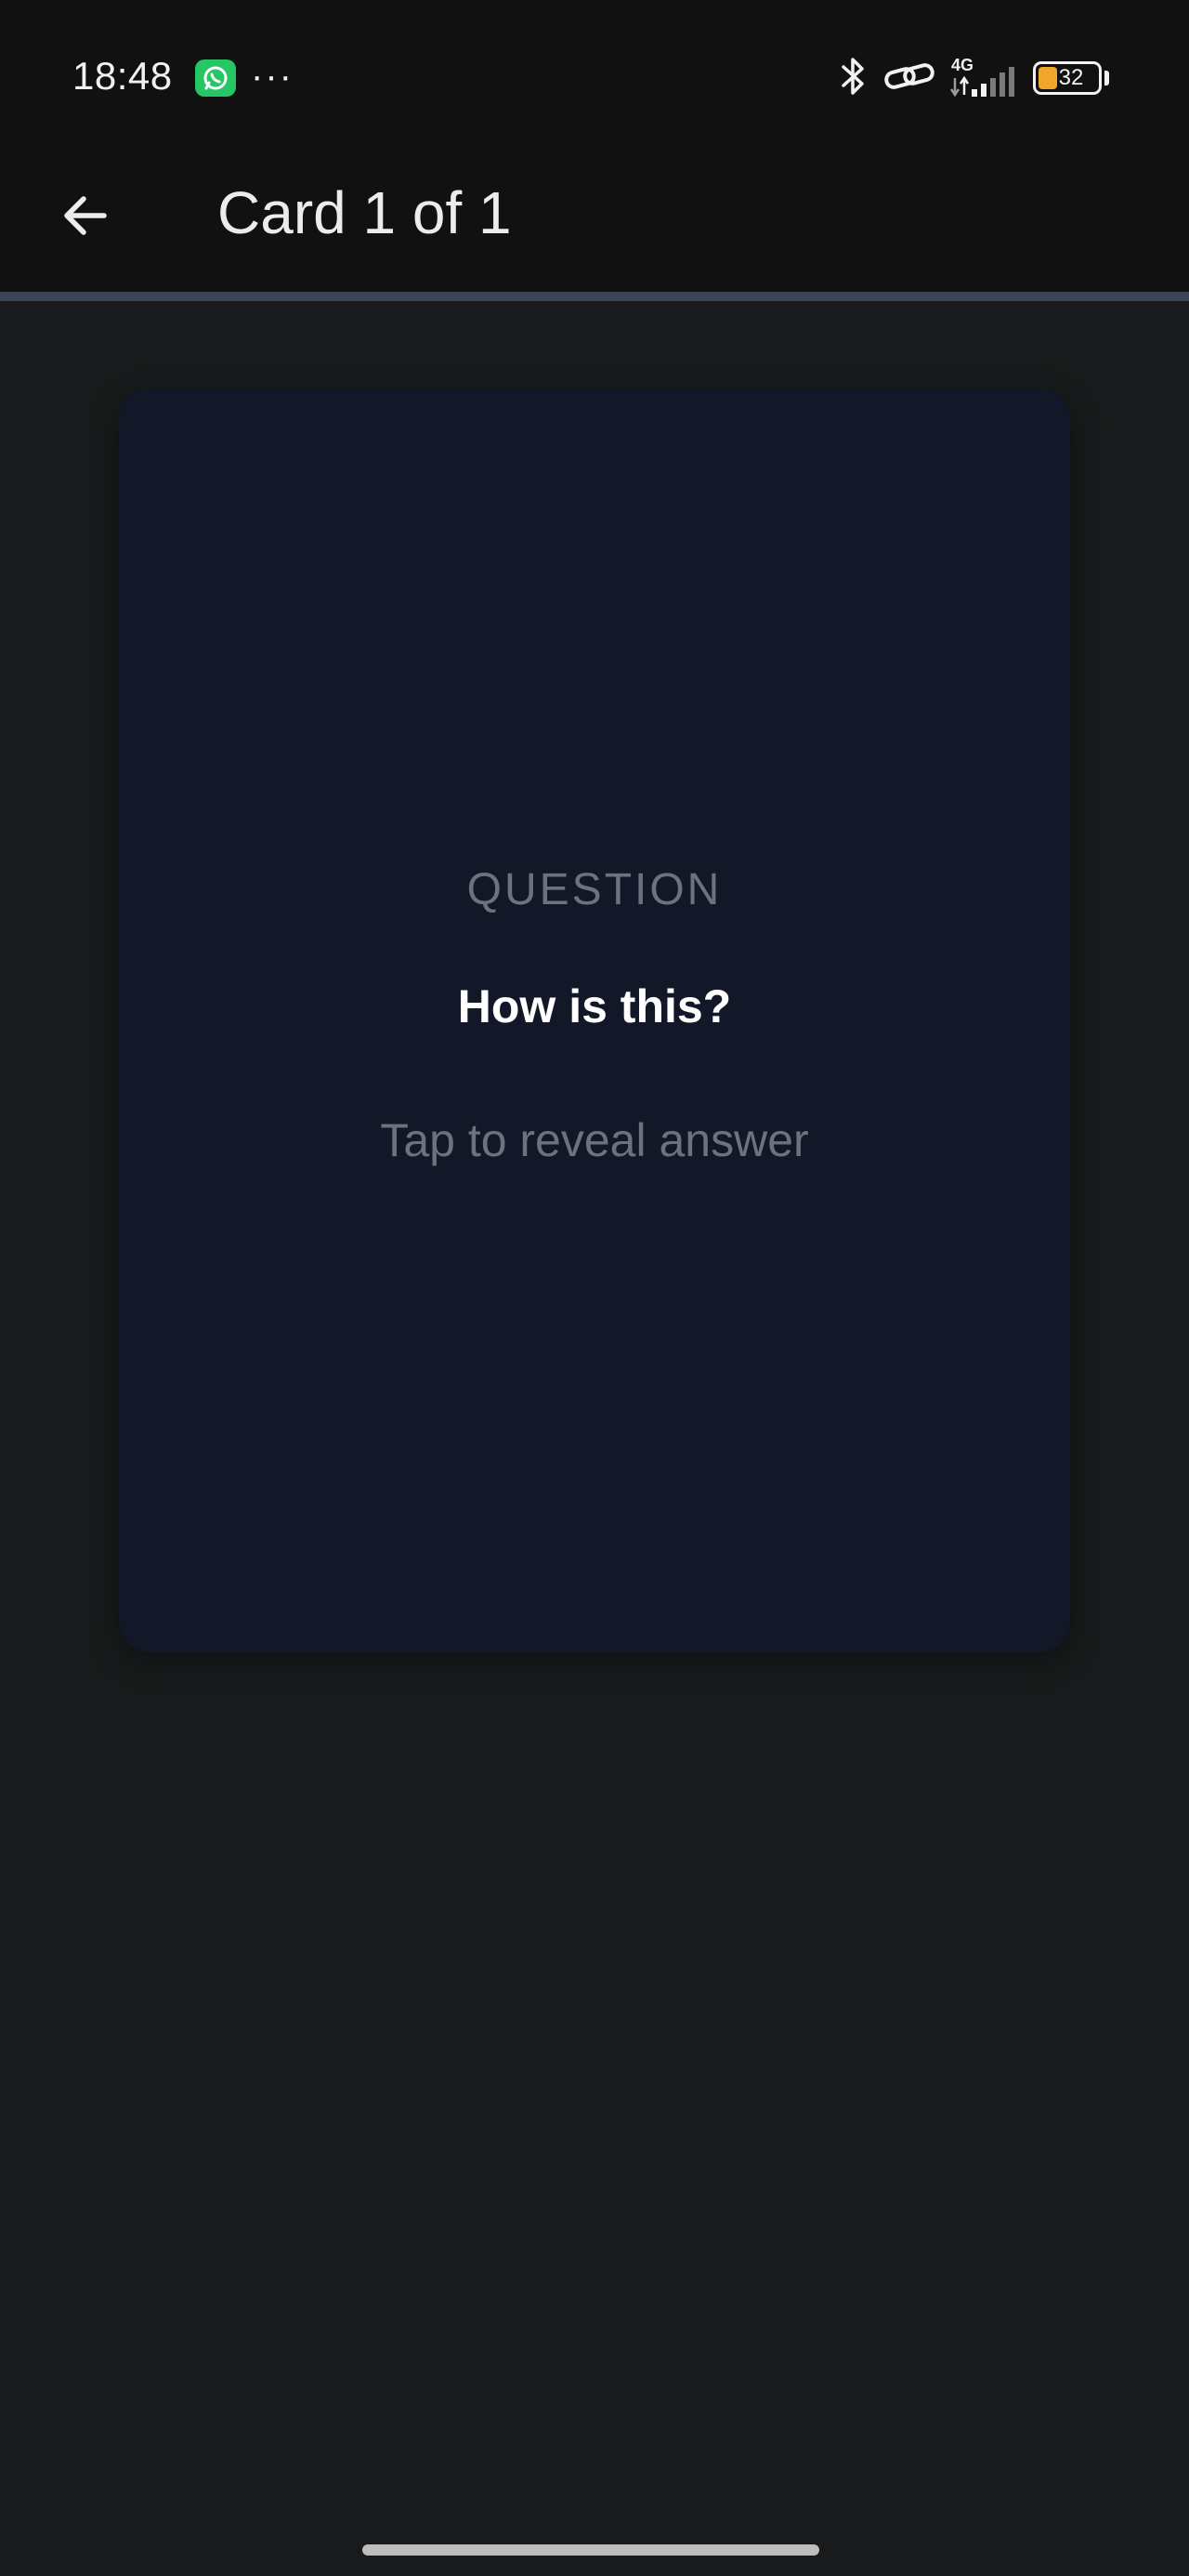  What do you see at coordinates (215, 78) in the screenshot?
I see `whatsapp-icon` at bounding box center [215, 78].